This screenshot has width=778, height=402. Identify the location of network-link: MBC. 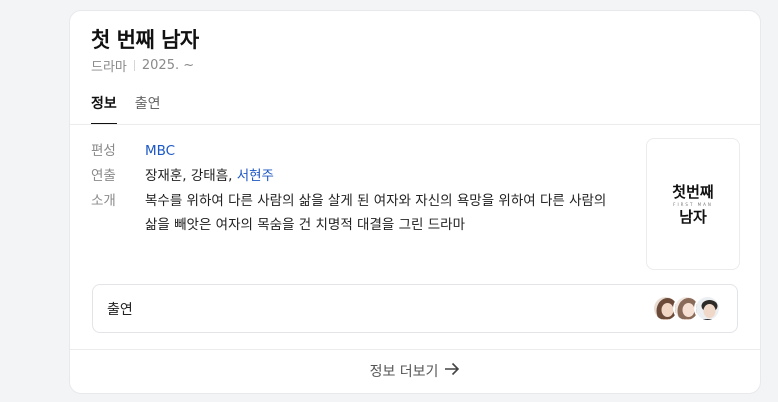
(160, 151).